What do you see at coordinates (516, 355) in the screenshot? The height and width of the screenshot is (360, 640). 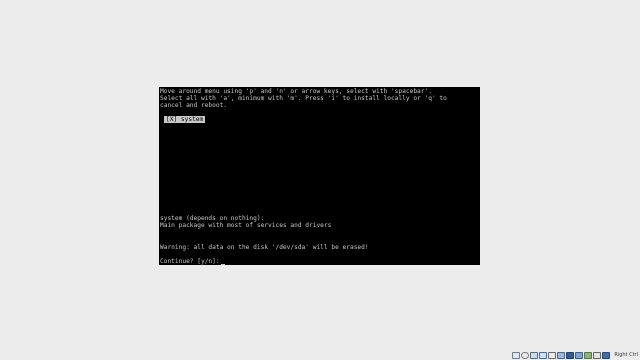 I see `hdd-icon` at bounding box center [516, 355].